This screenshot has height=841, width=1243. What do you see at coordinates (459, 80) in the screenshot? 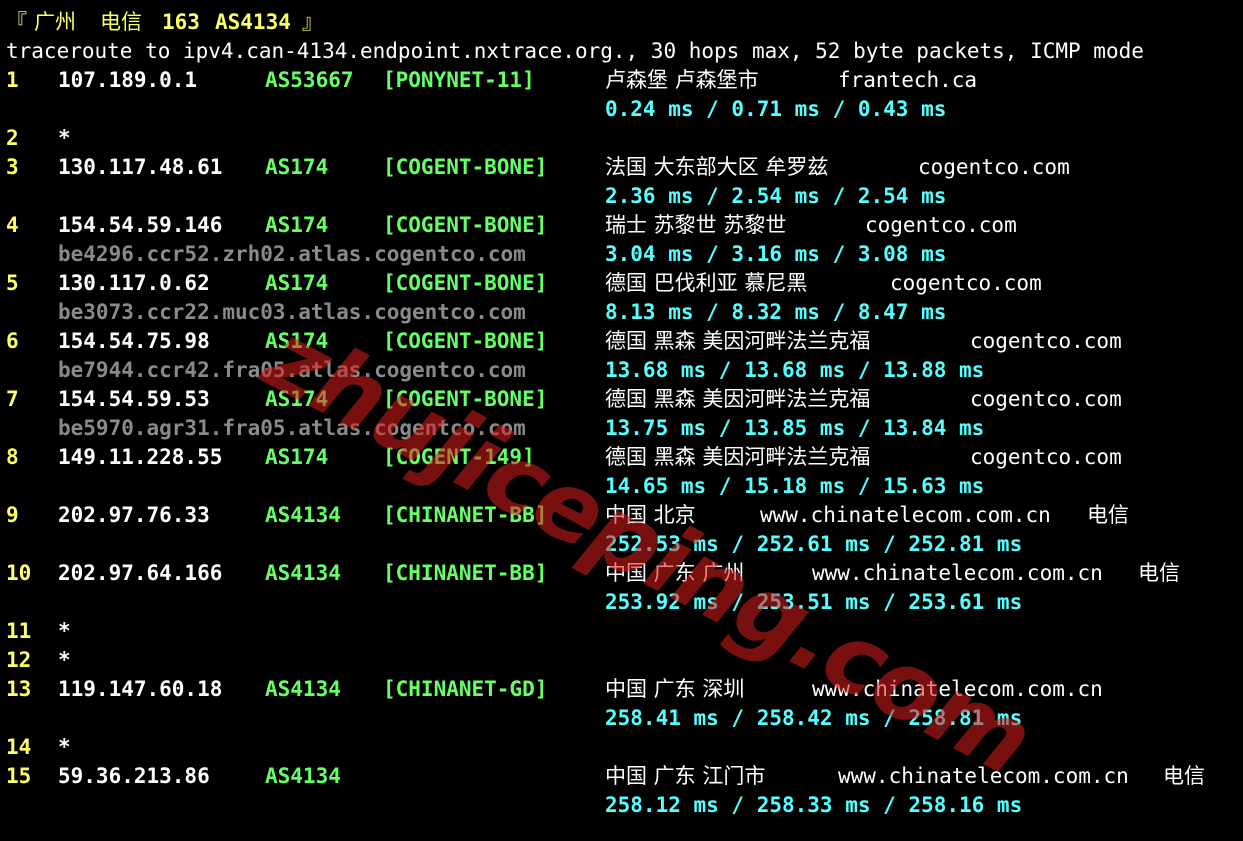
I see `hop-tag: [PONYNET-11]` at bounding box center [459, 80].